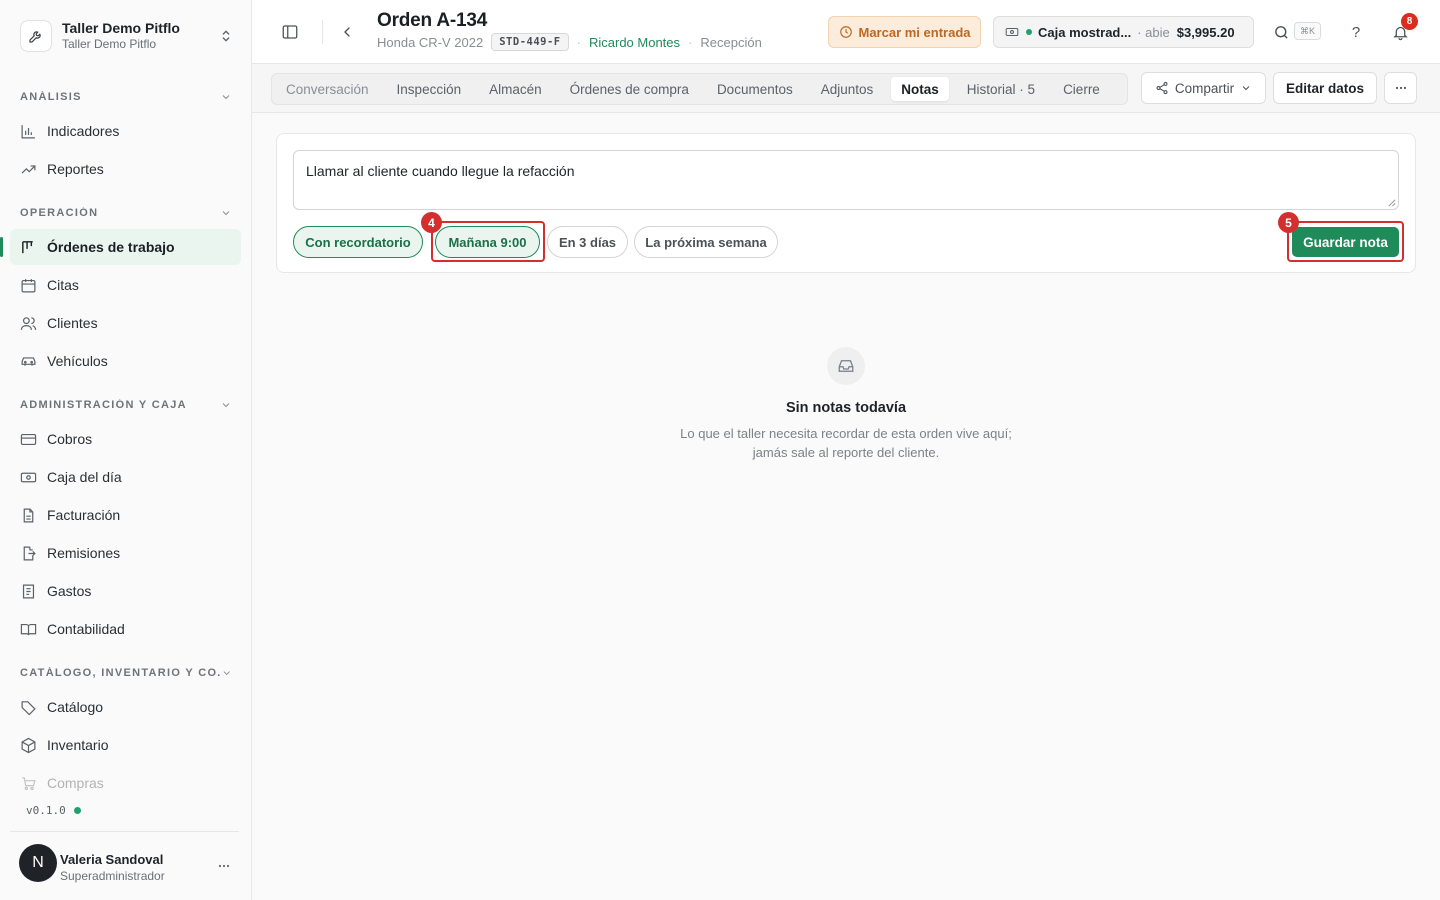 The image size is (1440, 900). I want to click on cash-icon, so click(1012, 32).